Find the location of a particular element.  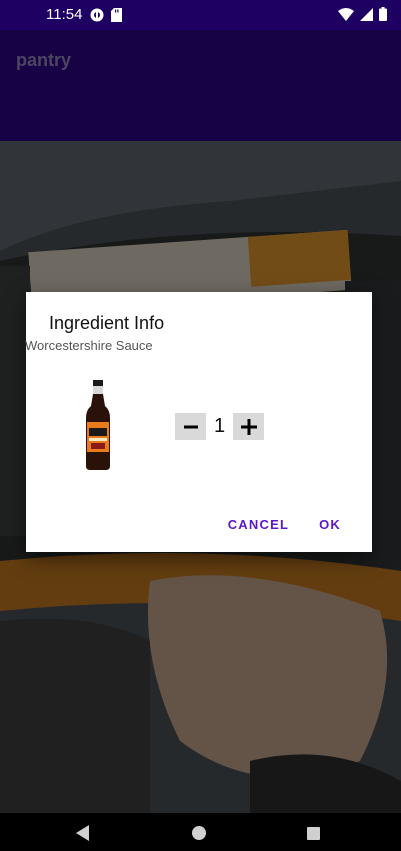

quantity-stepper: 1 is located at coordinates (219, 426).